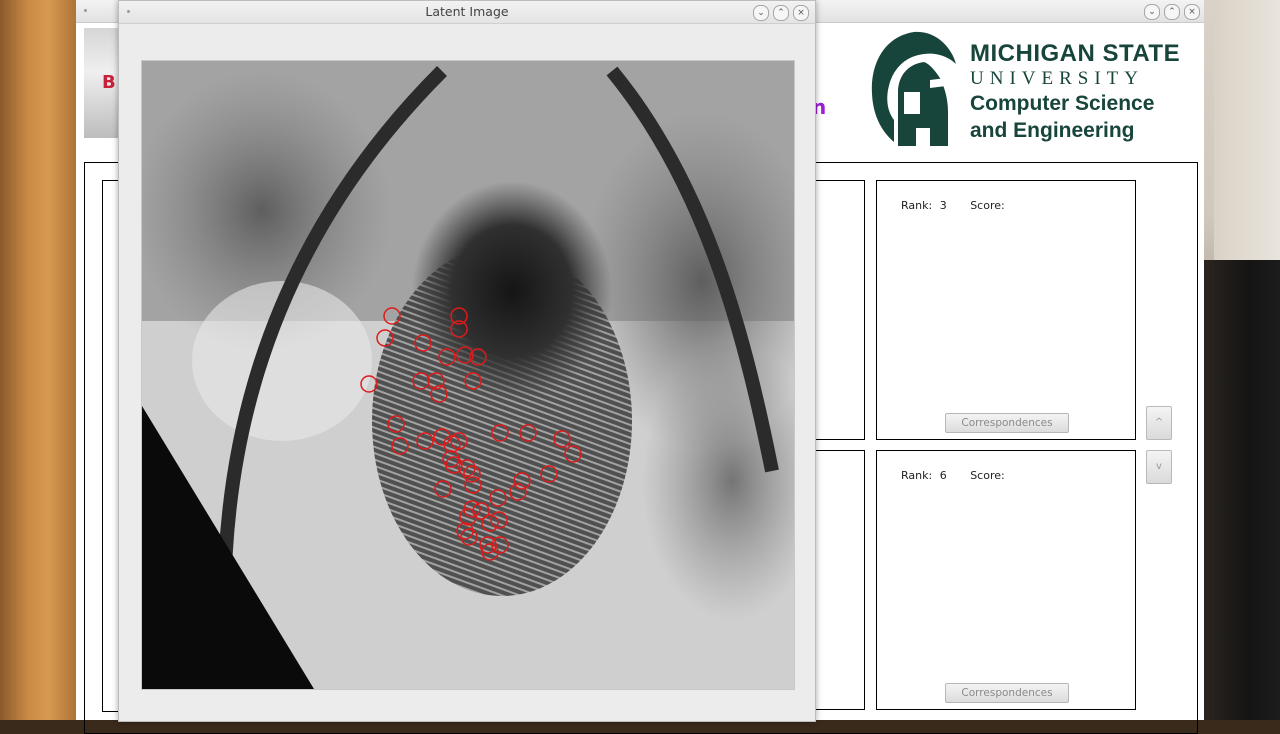 This screenshot has width=1280, height=734. I want to click on msu-line1: MICHIGAN STATE, so click(1075, 53).